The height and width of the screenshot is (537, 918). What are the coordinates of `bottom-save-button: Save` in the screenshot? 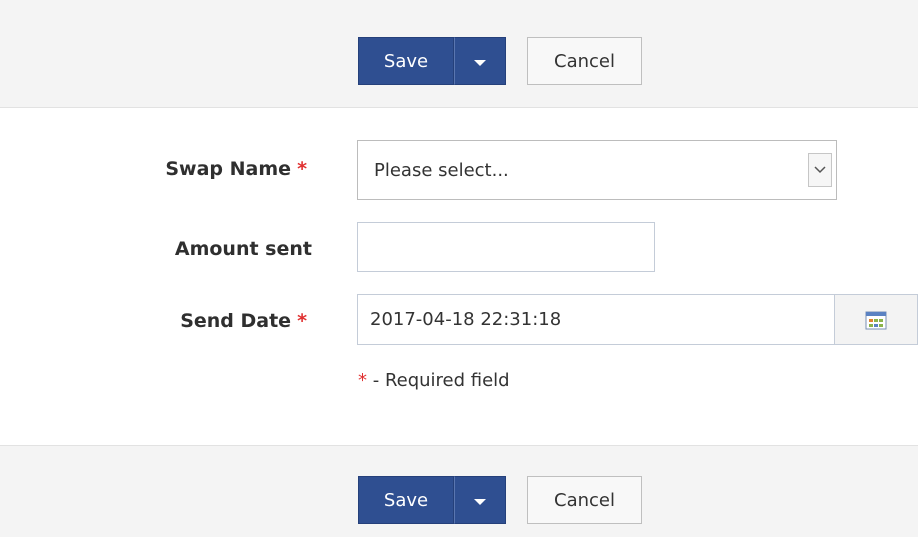 It's located at (406, 500).